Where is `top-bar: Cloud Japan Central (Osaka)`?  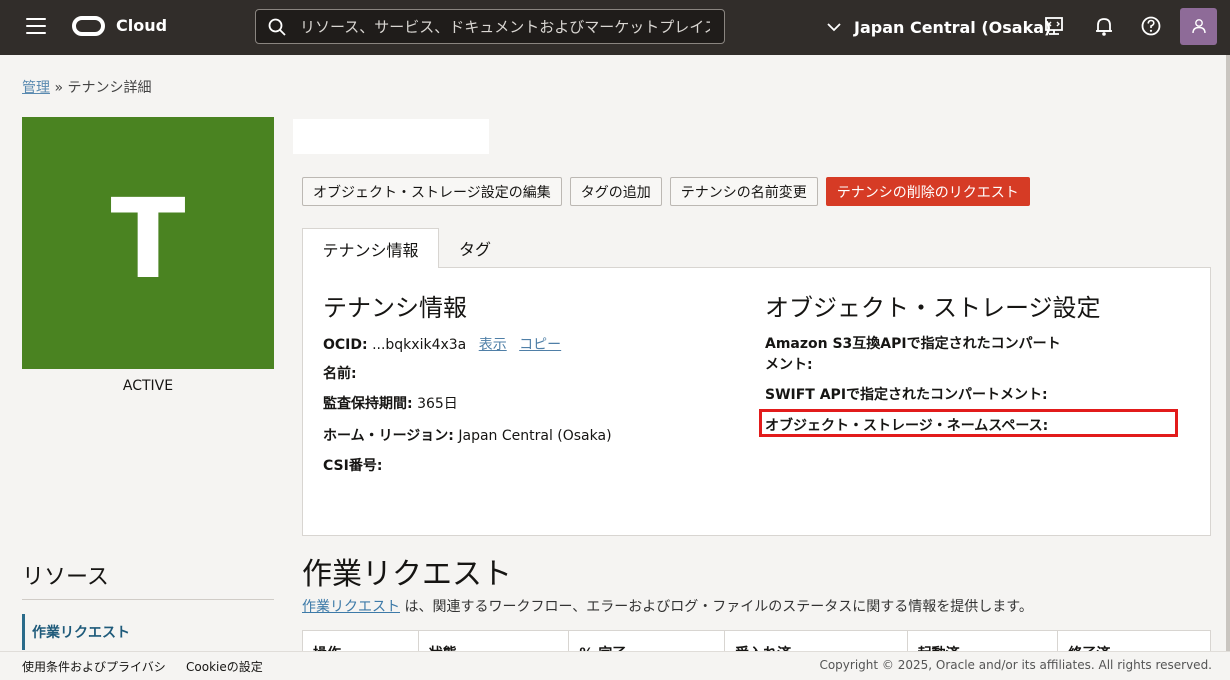 top-bar: Cloud Japan Central (Osaka) is located at coordinates (615, 27).